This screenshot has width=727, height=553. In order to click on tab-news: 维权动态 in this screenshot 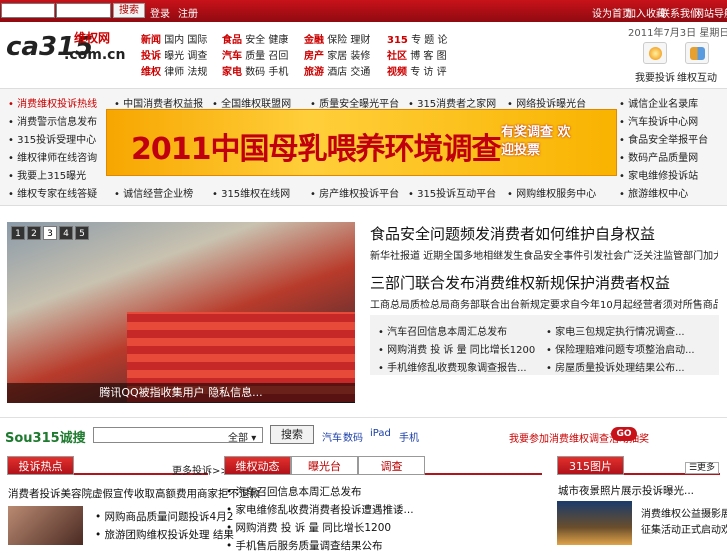, I will do `click(257, 465)`.